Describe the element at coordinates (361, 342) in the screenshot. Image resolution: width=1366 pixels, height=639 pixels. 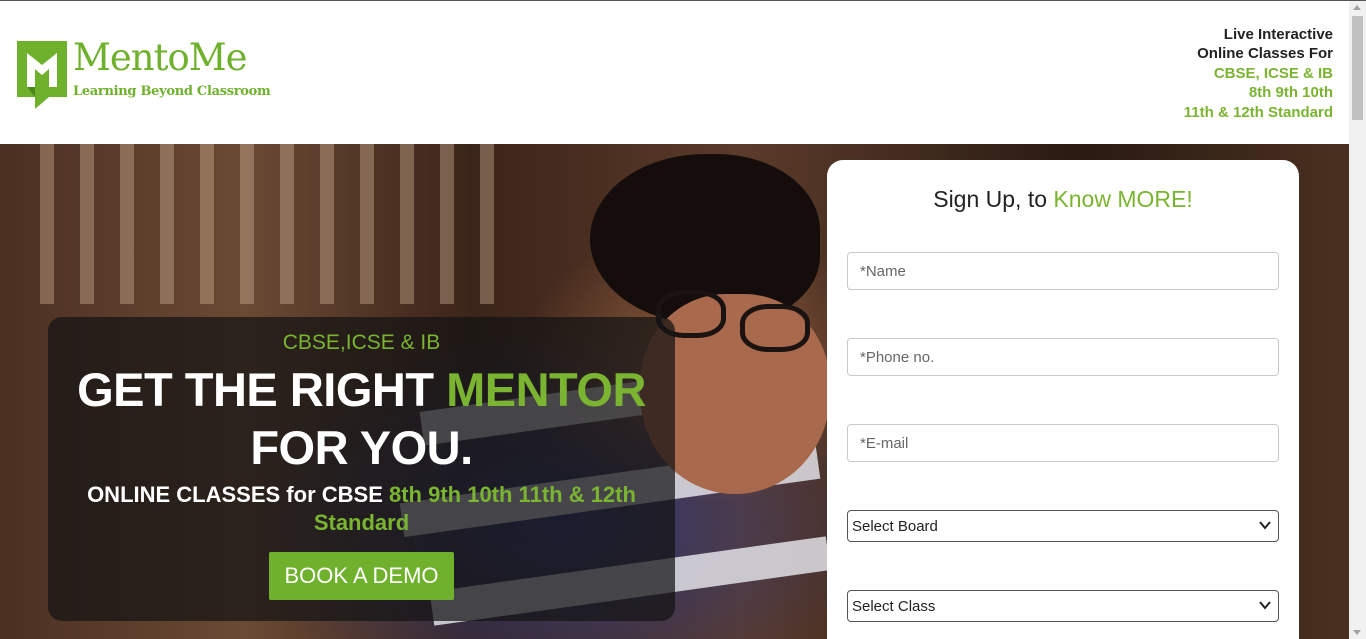
I see `hero-subheading: CBSE,ICSE & IB` at that location.